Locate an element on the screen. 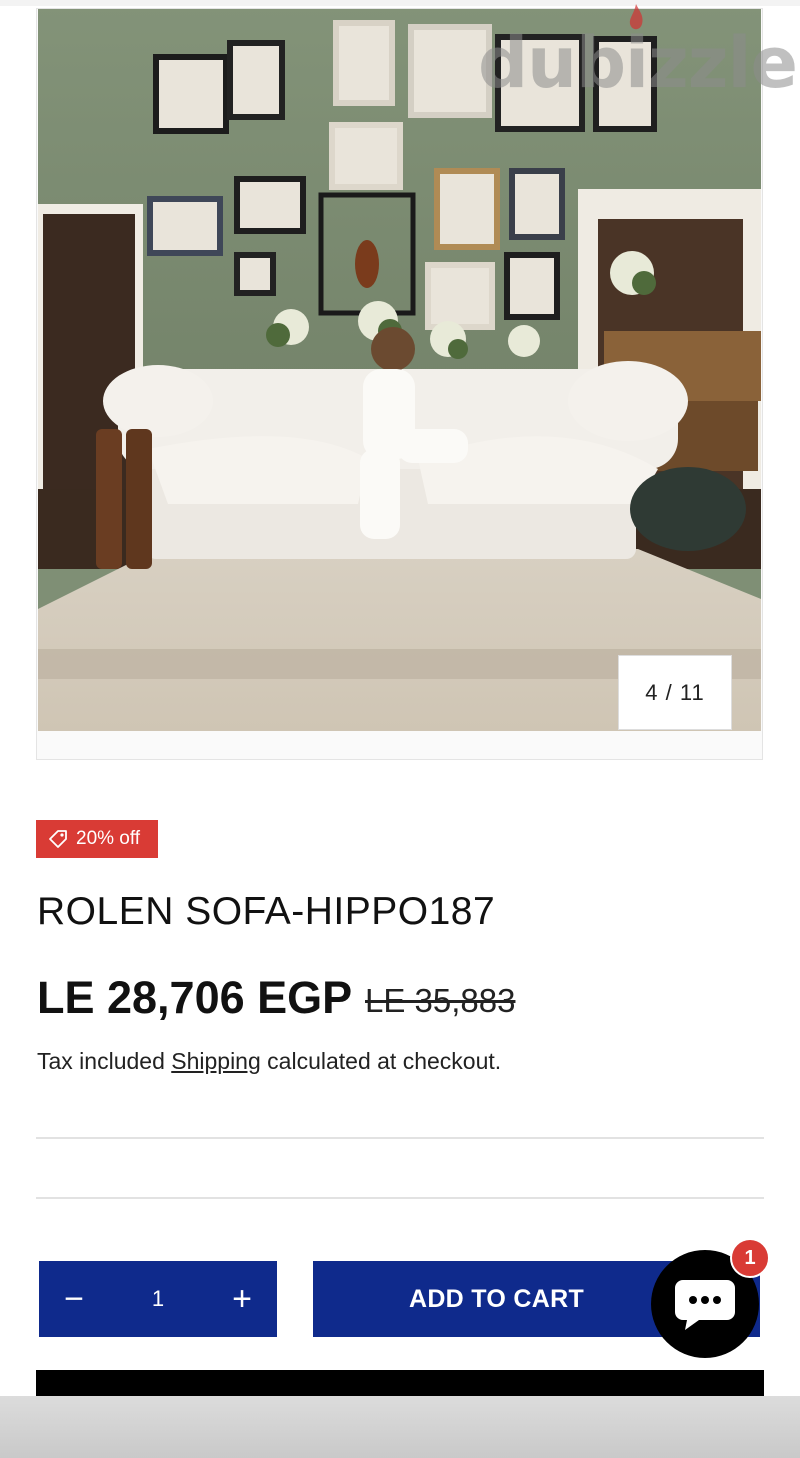 The image size is (800, 1458). flame-icon is located at coordinates (636, 17).